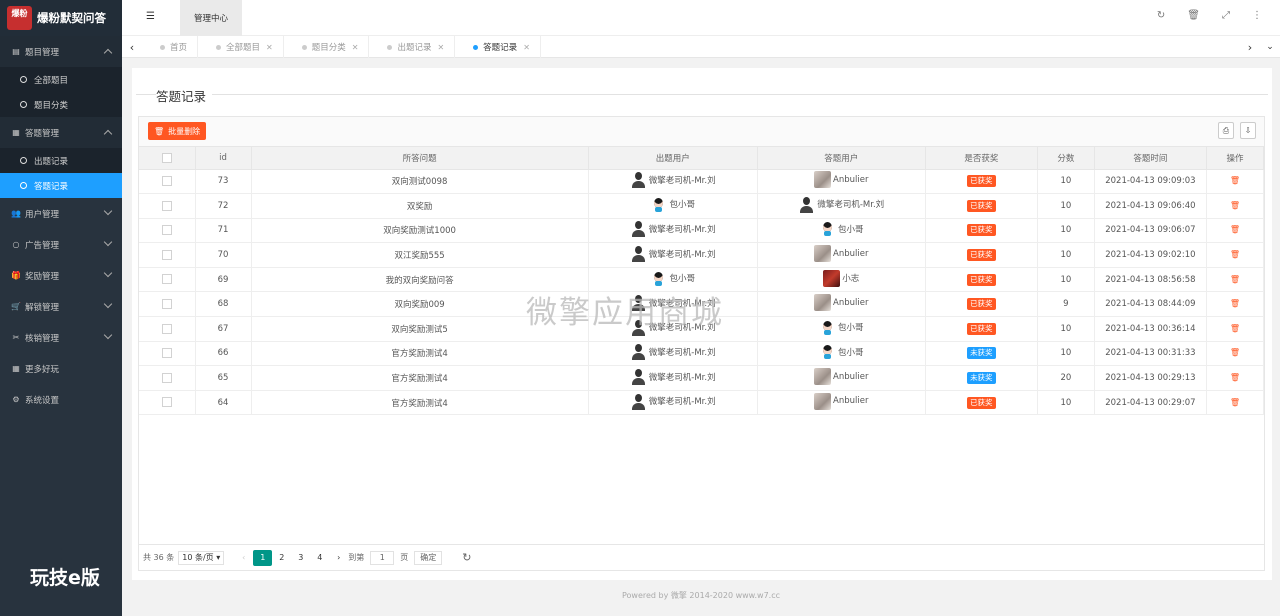 The image size is (1280, 616). What do you see at coordinates (16, 337) in the screenshot?
I see `ticket-icon: ✂` at bounding box center [16, 337].